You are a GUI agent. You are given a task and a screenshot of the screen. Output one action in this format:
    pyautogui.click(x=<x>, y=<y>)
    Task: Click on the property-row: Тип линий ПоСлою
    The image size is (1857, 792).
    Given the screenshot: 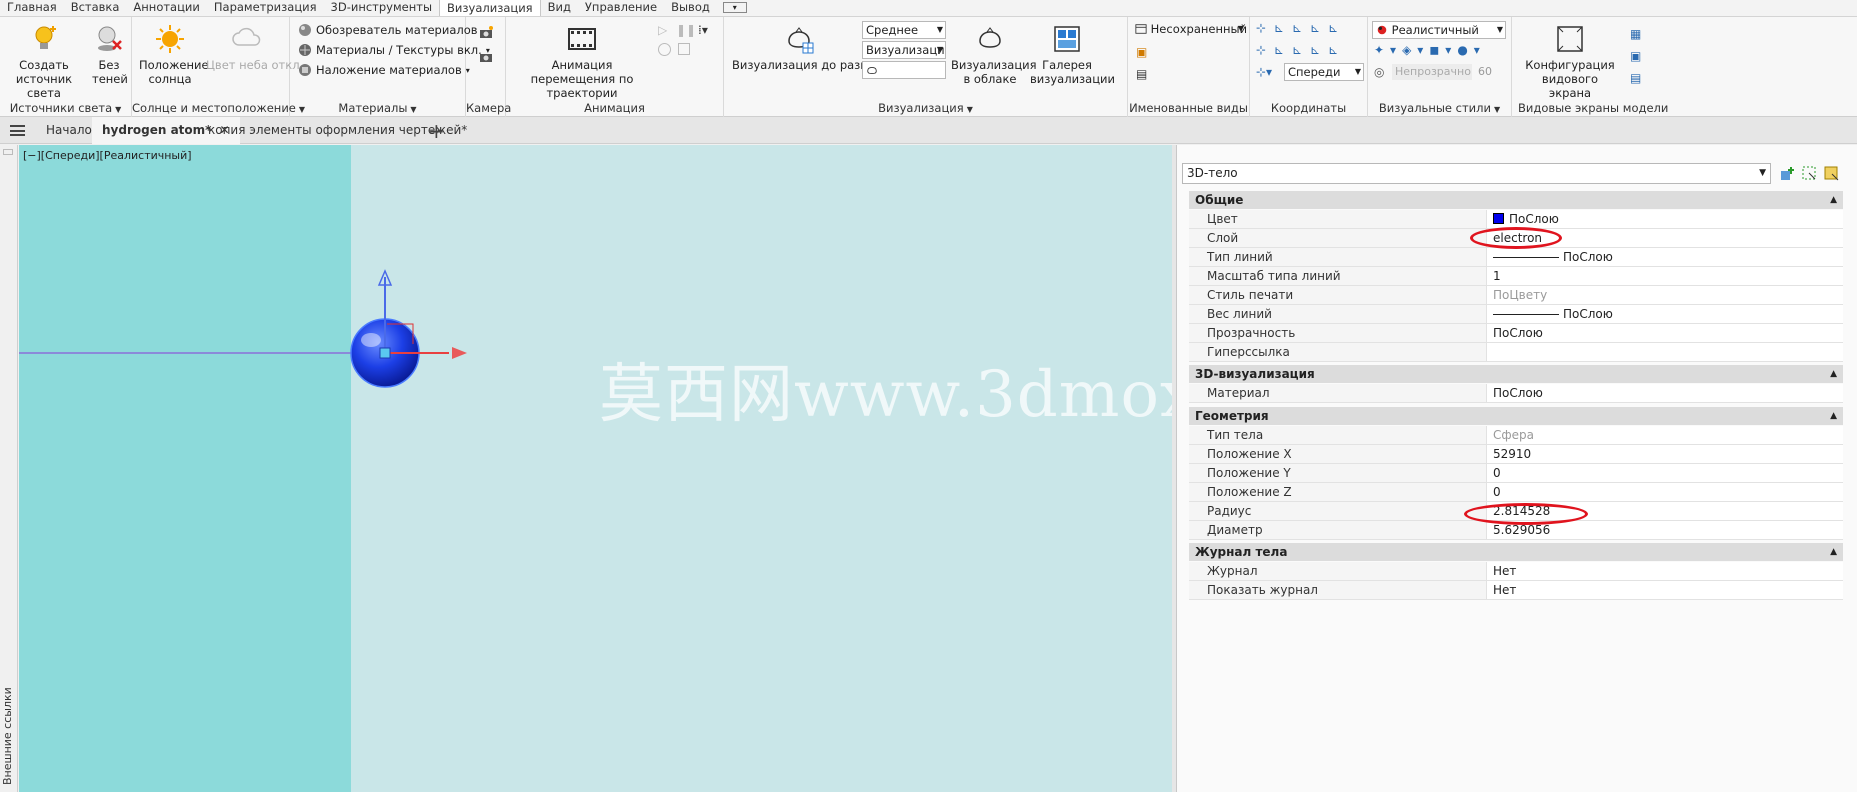 What is the action you would take?
    pyautogui.click(x=1516, y=257)
    